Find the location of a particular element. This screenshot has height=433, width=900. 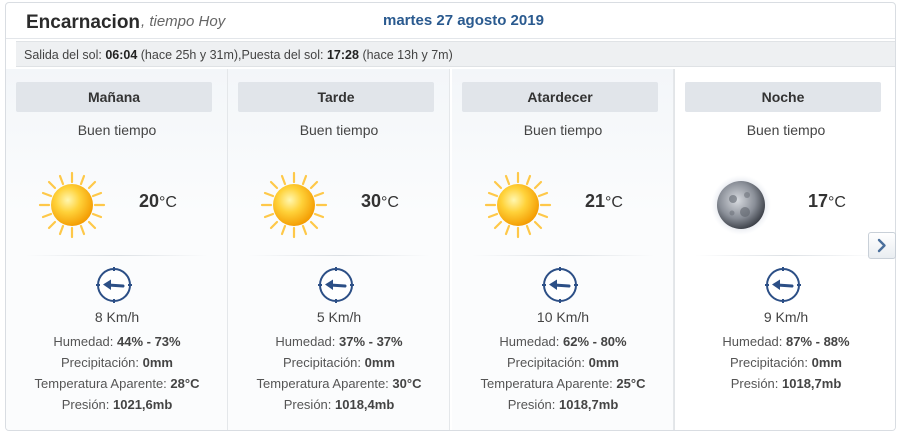

feels-like-value: 25°C is located at coordinates (631, 383).